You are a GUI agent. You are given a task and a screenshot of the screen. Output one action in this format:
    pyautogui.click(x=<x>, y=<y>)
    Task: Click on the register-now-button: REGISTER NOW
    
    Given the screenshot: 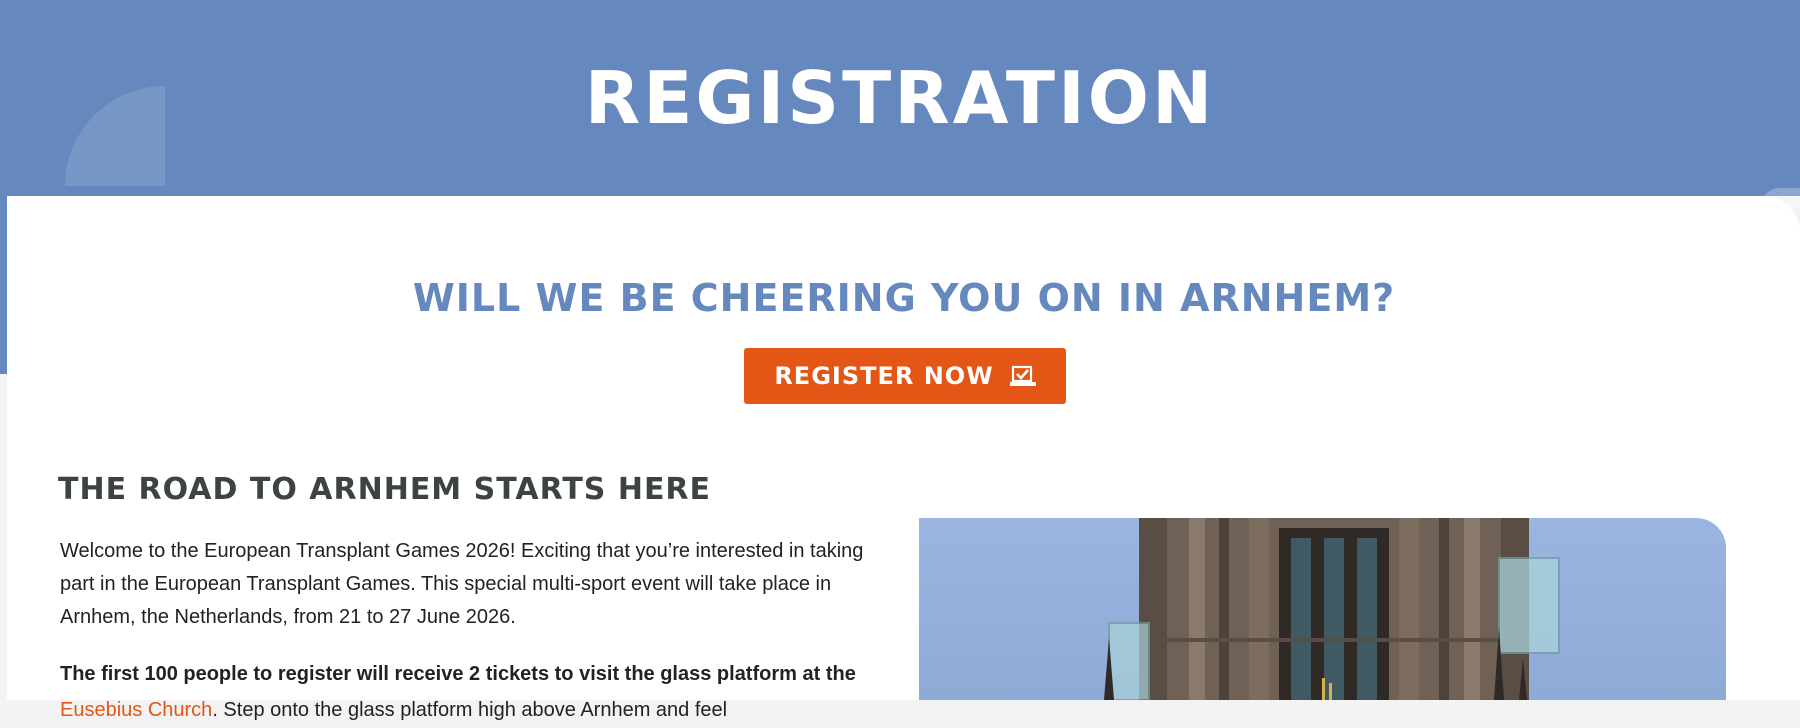 What is the action you would take?
    pyautogui.click(x=905, y=376)
    